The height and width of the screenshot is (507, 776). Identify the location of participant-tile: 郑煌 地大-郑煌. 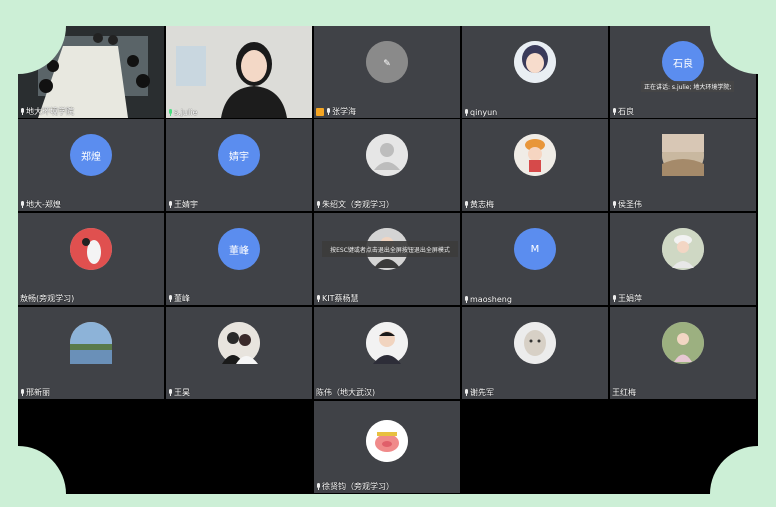
(91, 165).